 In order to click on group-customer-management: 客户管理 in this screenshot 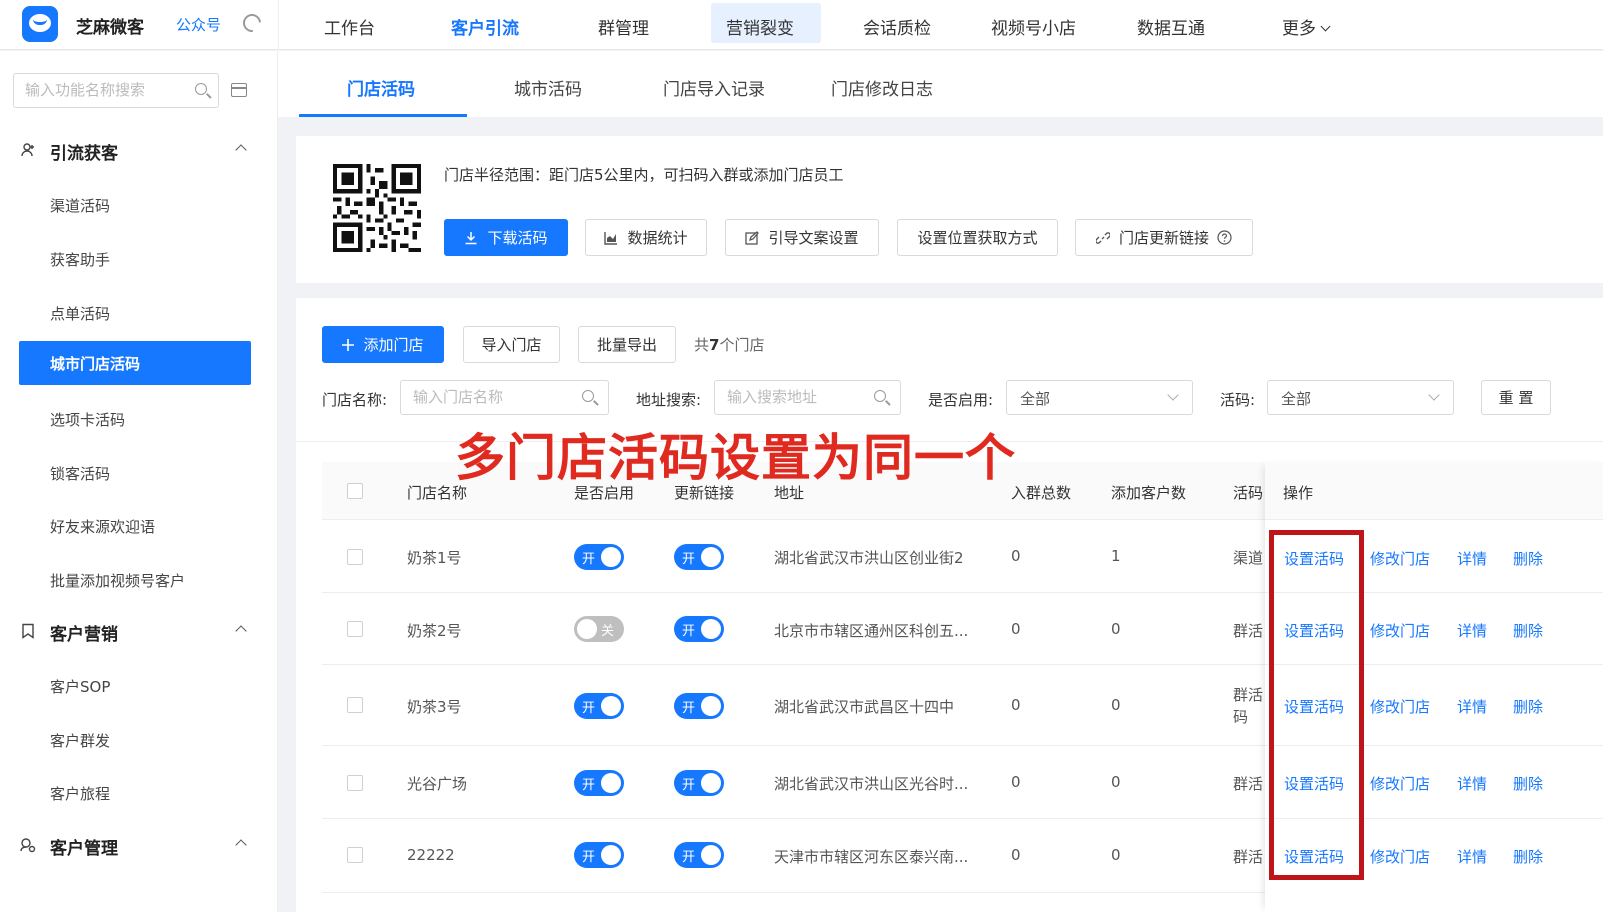, I will do `click(139, 846)`.